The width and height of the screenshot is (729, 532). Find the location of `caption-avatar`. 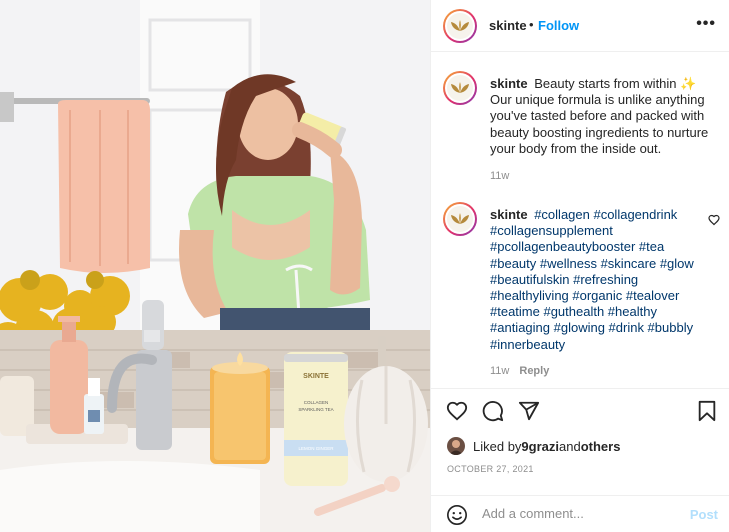

caption-avatar is located at coordinates (460, 88).